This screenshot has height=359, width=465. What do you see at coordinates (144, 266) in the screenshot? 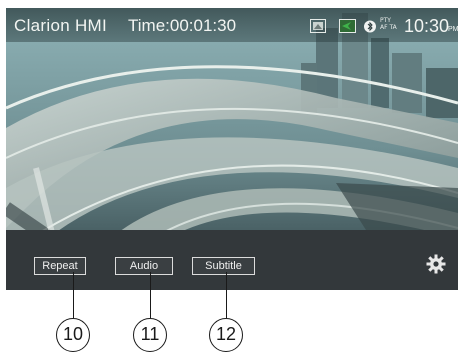
I see `audio-button: Audio` at bounding box center [144, 266].